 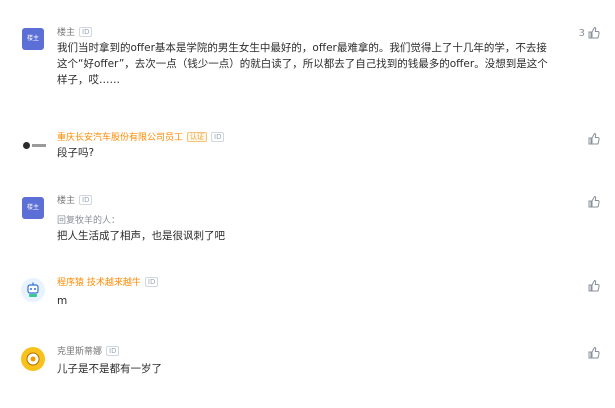 What do you see at coordinates (76, 153) in the screenshot?
I see `comment-content: 段子吗?` at bounding box center [76, 153].